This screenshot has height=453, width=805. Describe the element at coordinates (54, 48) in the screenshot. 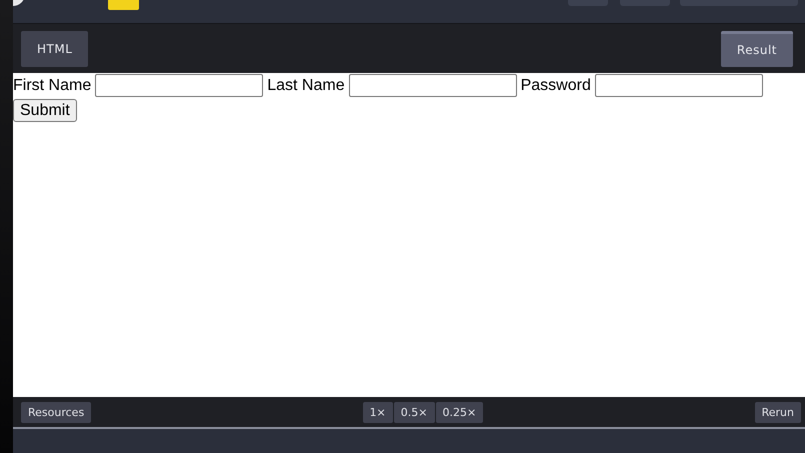

I see `tab: HTML` at that location.